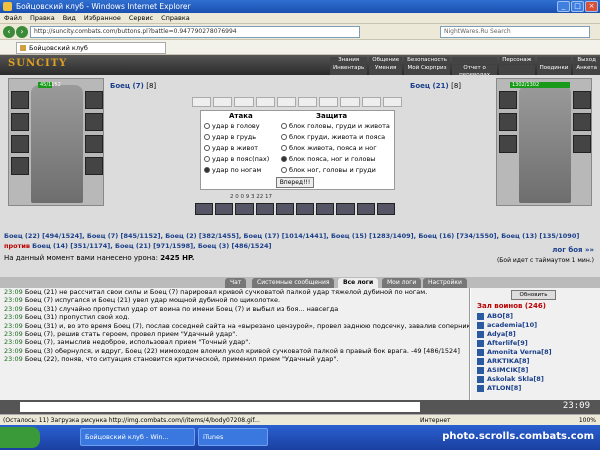 The image size is (600, 450). Describe the element at coordinates (133, 86) in the screenshot. I see `left-fighter-name: Боец (7) [8]` at that location.